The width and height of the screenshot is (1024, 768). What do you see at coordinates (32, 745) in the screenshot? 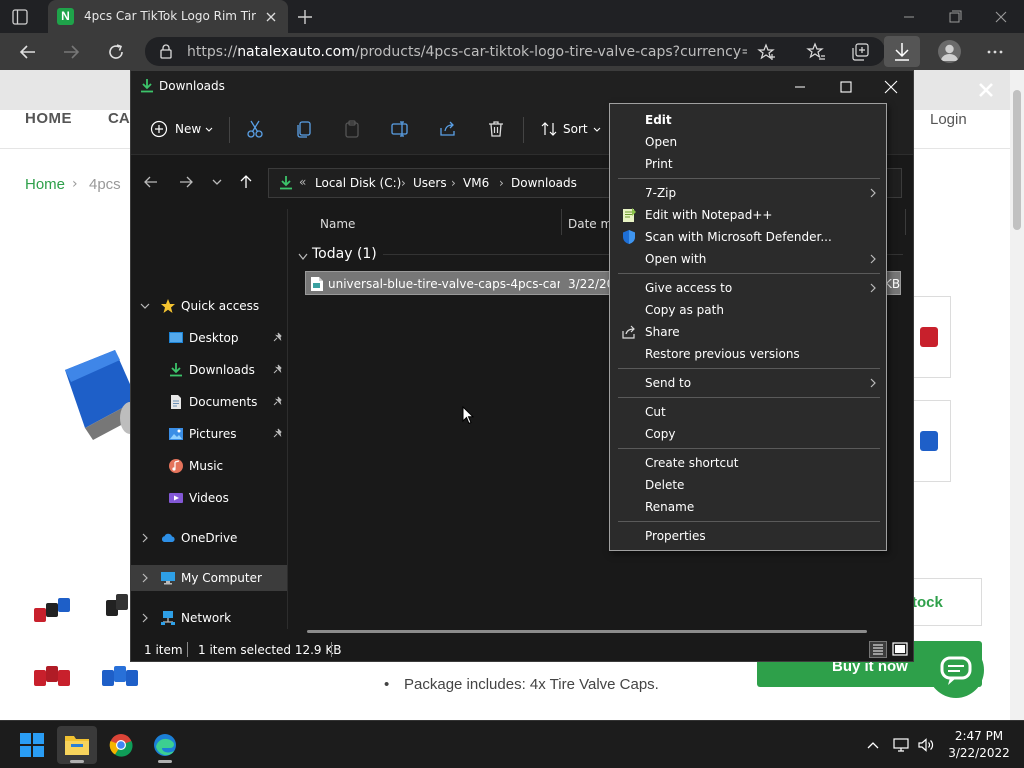
I see `start-button` at bounding box center [32, 745].